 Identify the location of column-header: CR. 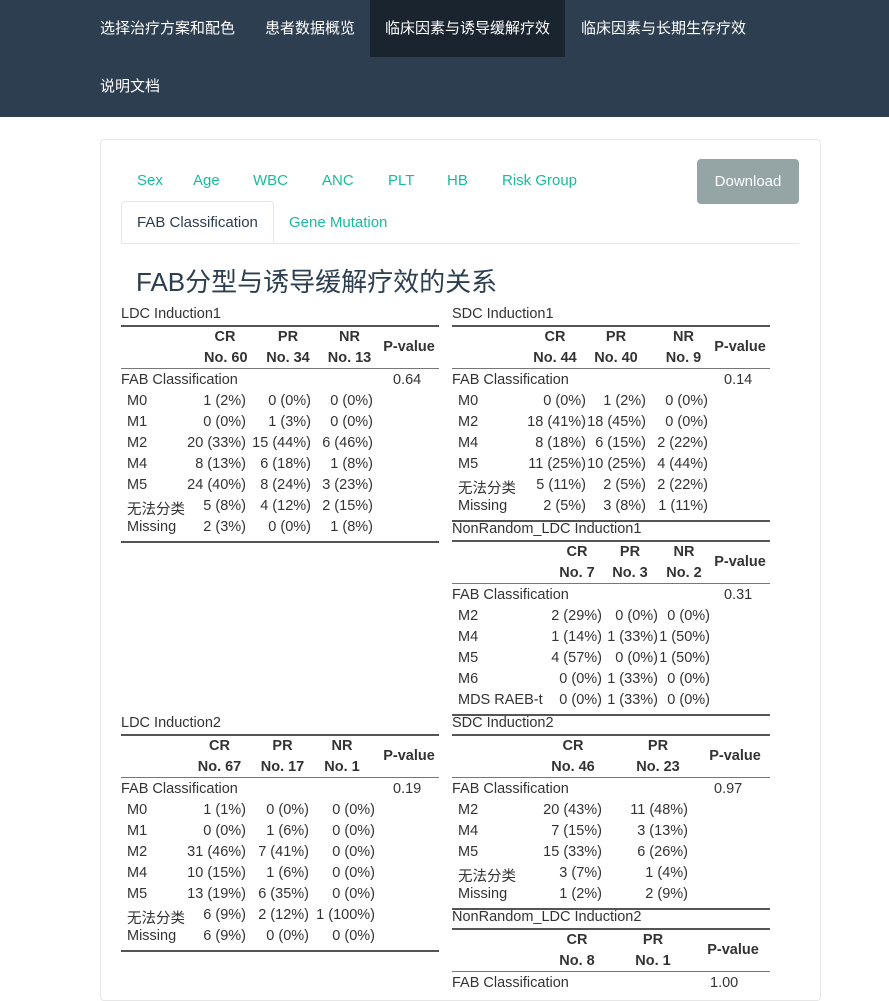
(225, 337).